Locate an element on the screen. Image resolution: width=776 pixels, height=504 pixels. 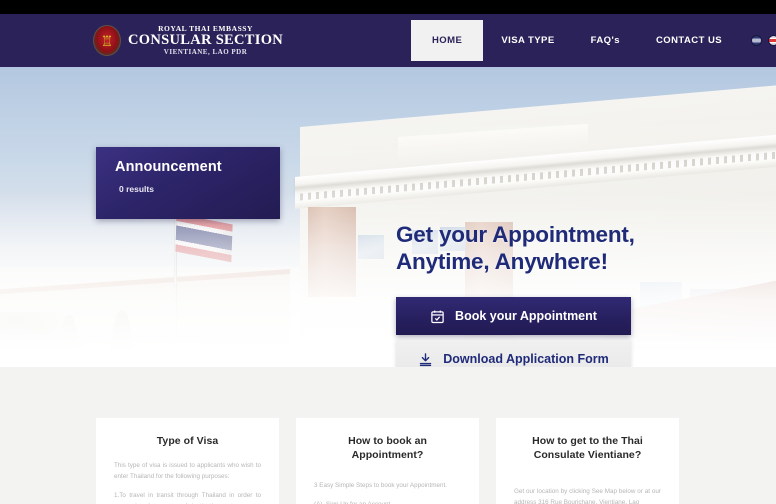
garuda-glyph: ♖ is located at coordinates (107, 40).